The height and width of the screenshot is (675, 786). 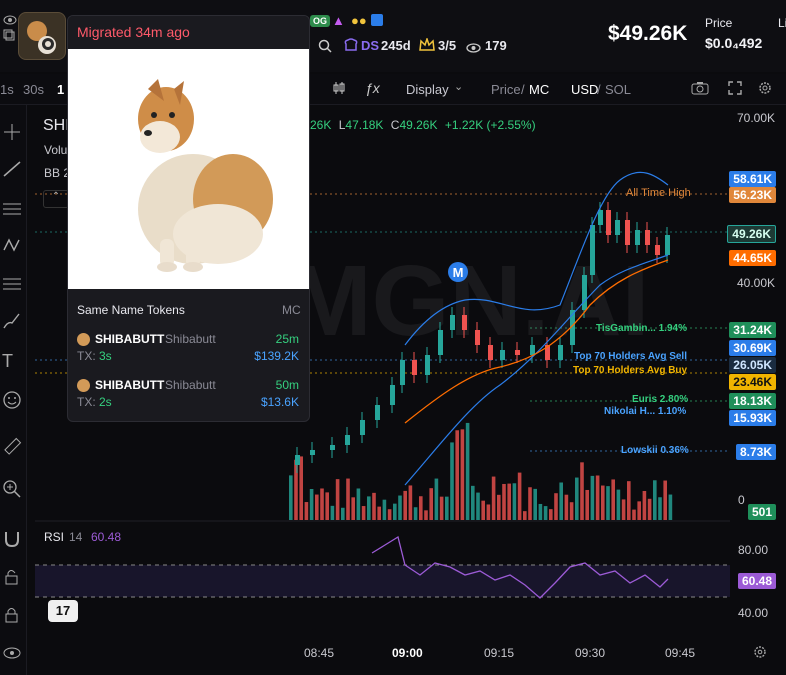 I want to click on copy-icon, so click(x=9, y=37).